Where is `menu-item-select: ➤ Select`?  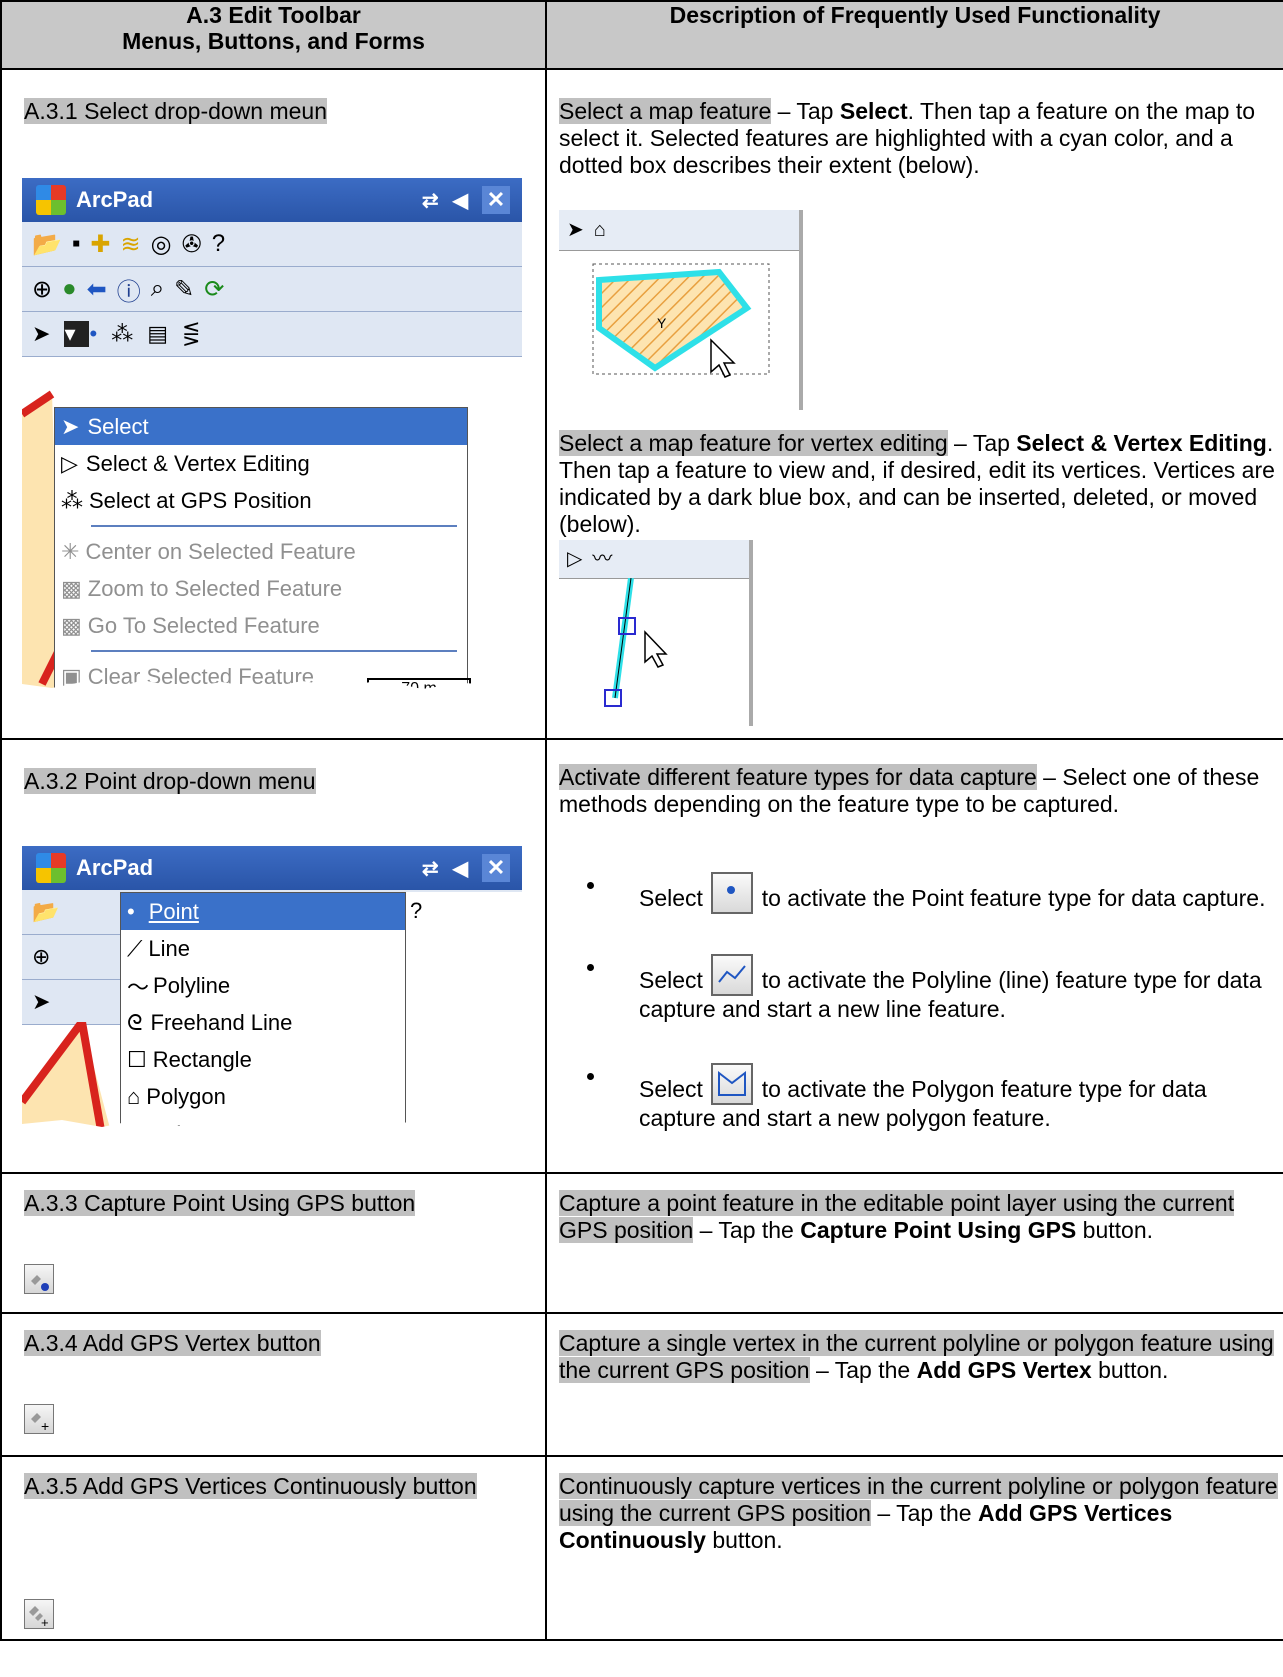
menu-item-select: ➤ Select is located at coordinates (261, 426).